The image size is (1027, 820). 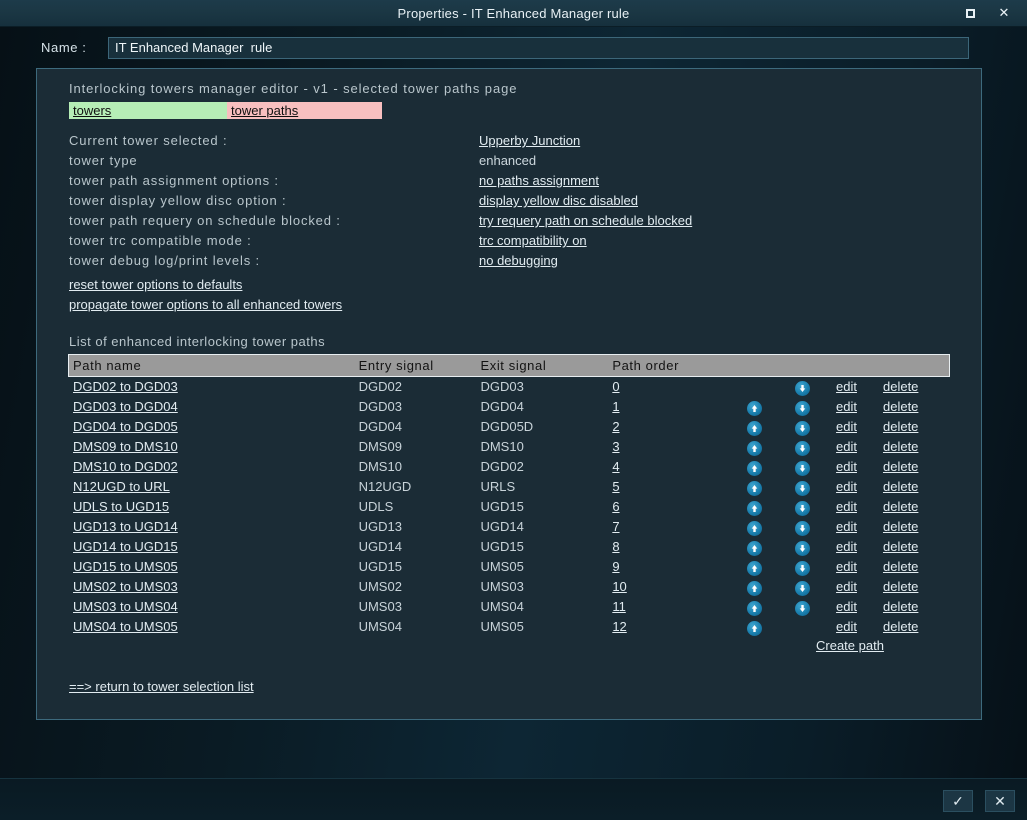 What do you see at coordinates (558, 203) in the screenshot?
I see `info-value-yellow-disc: display yellow disc disabled` at bounding box center [558, 203].